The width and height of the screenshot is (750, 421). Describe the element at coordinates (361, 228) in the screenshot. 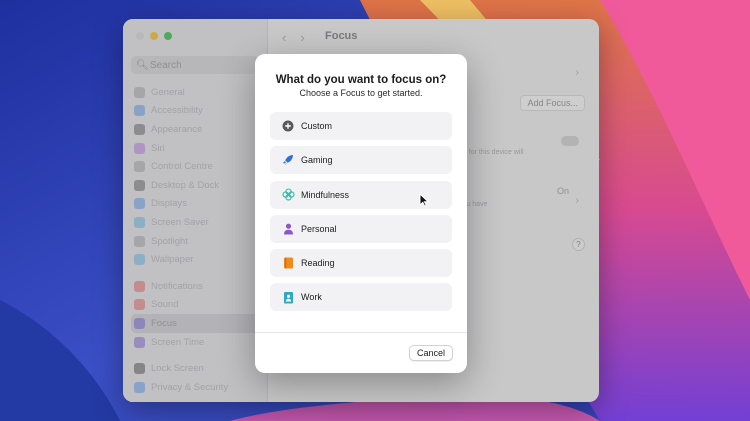

I see `focus-option-personal: Personal` at that location.